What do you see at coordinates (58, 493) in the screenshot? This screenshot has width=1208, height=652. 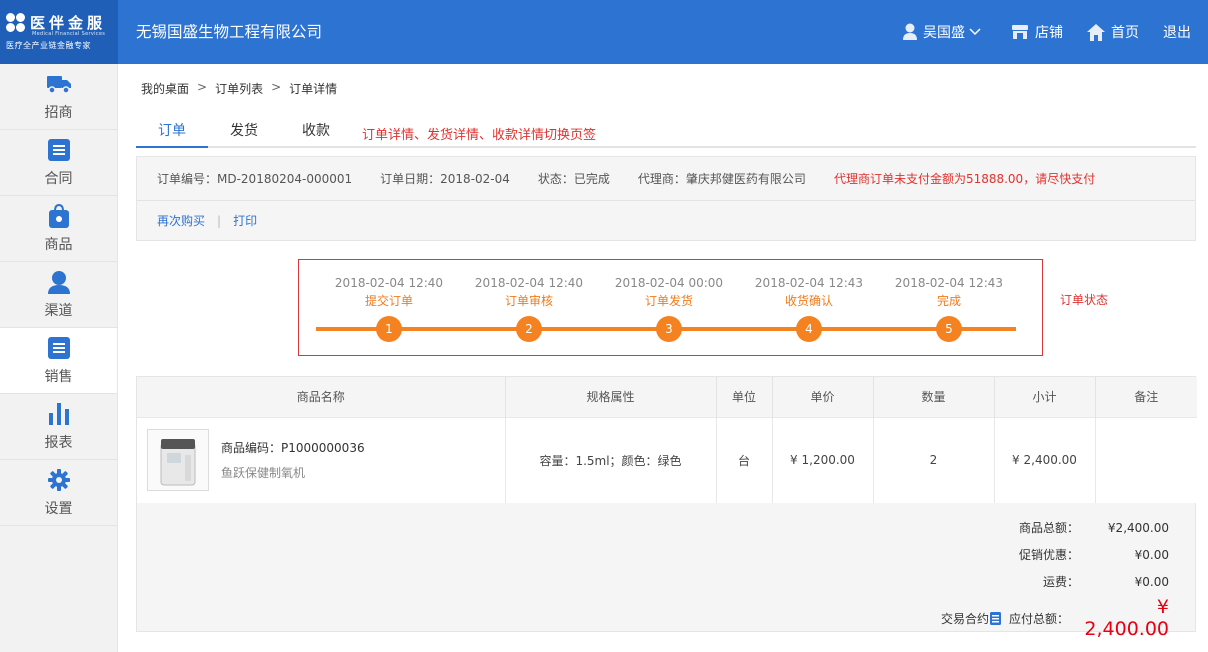 I see `sidebar-item-settings: 设置` at bounding box center [58, 493].